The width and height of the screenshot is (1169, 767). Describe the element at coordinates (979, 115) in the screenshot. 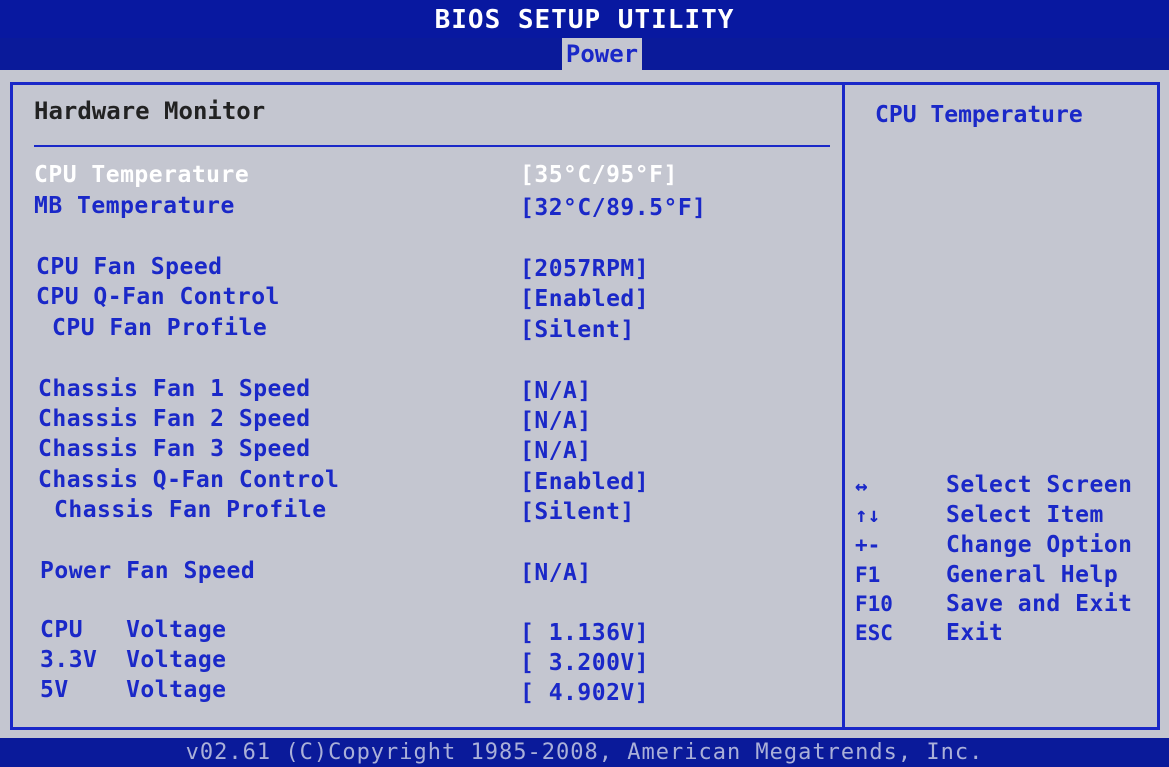

I see `help-title: CPU Temperature` at that location.